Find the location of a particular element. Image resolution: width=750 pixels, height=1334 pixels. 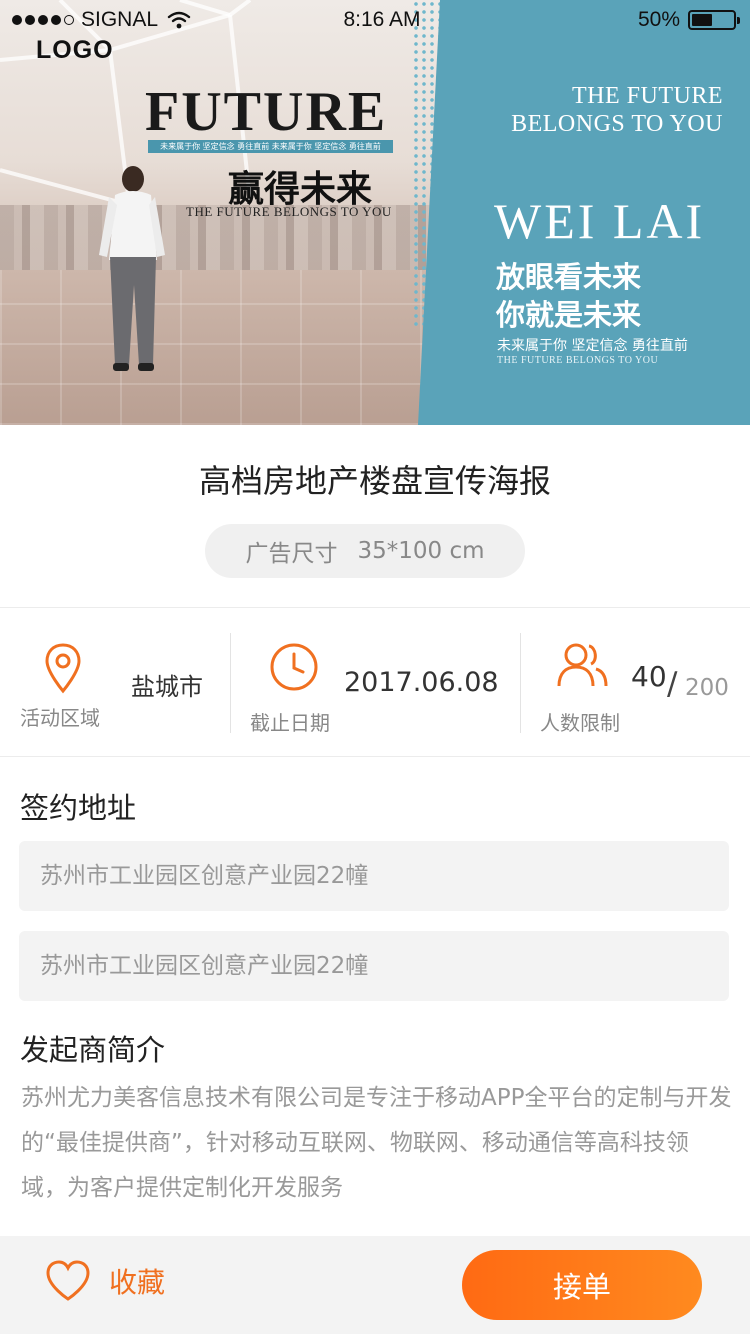

favorite-label: 收藏 is located at coordinates (137, 1282).